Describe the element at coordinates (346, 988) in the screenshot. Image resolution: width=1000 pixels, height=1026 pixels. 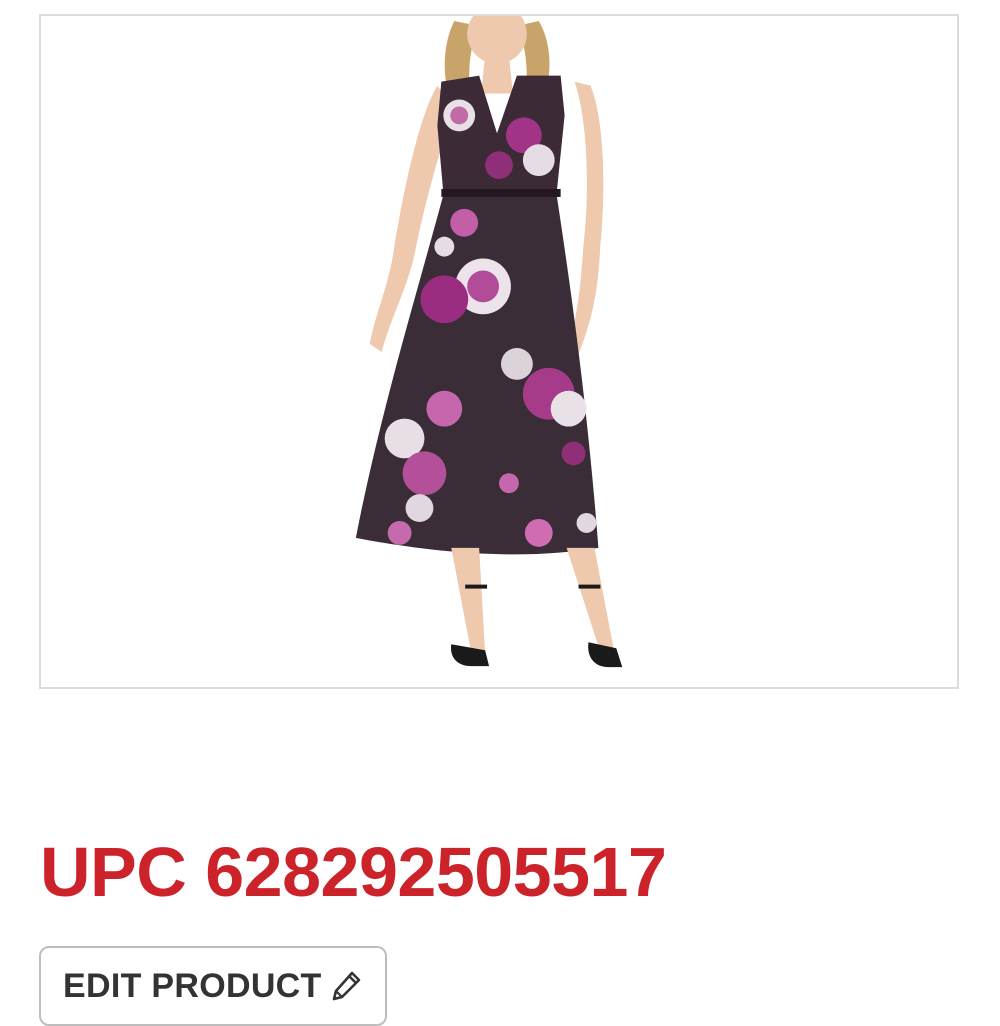
I see `pencil-icon` at that location.